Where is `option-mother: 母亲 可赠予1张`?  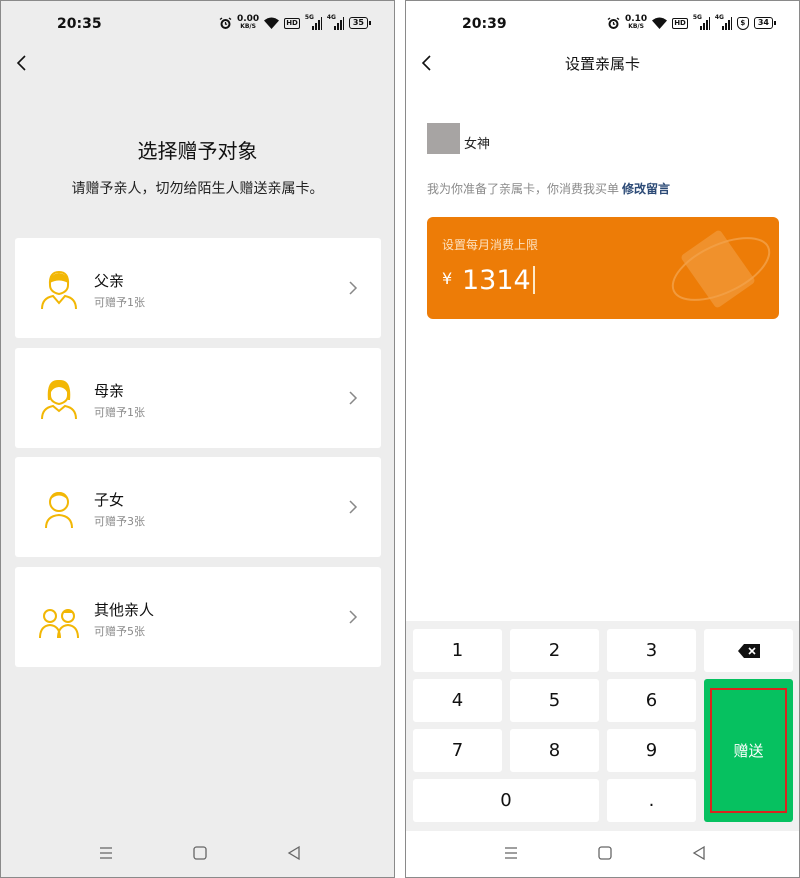
option-mother: 母亲 可赠予1张 is located at coordinates (198, 398).